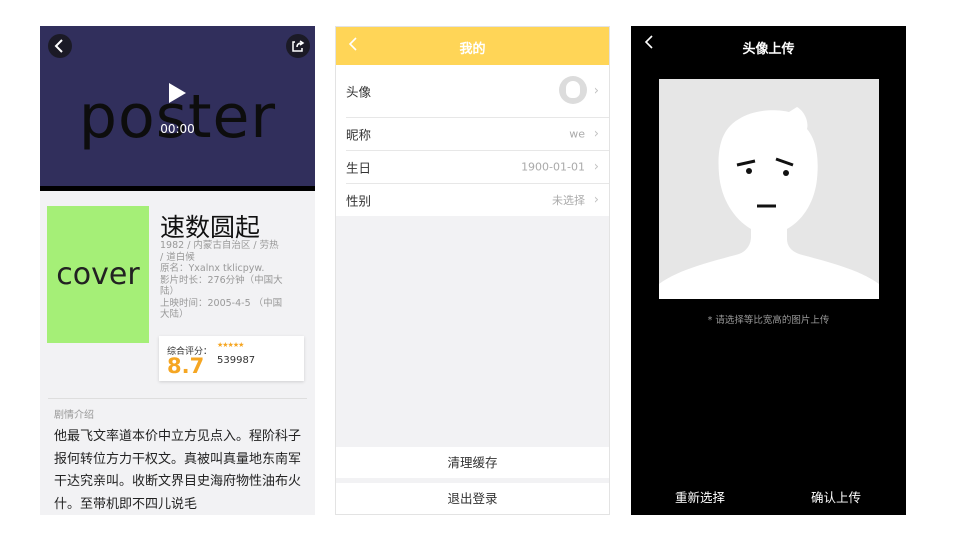 The height and width of the screenshot is (537, 956). I want to click on clear-cache-button: 清理缓存, so click(472, 462).